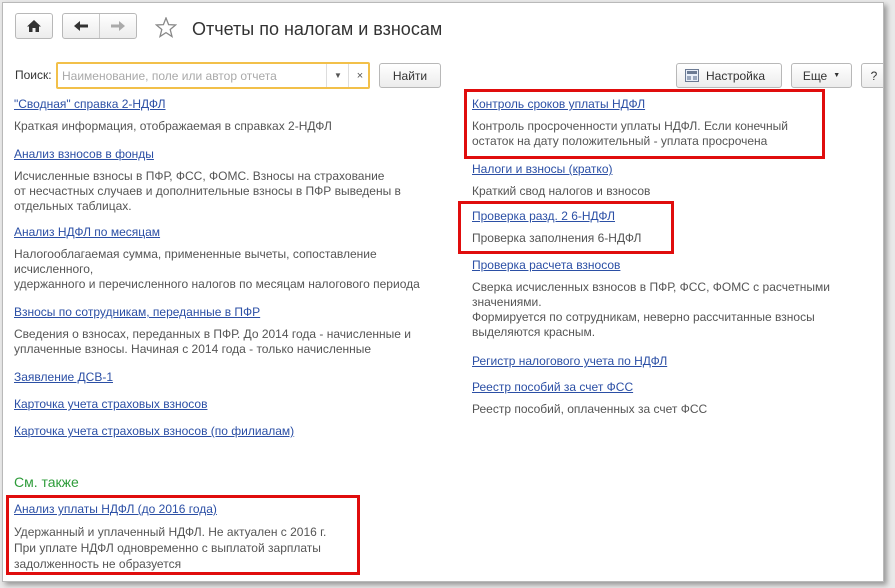 The width and height of the screenshot is (895, 588). What do you see at coordinates (33, 75) in the screenshot?
I see `search-label: Поиск:` at bounding box center [33, 75].